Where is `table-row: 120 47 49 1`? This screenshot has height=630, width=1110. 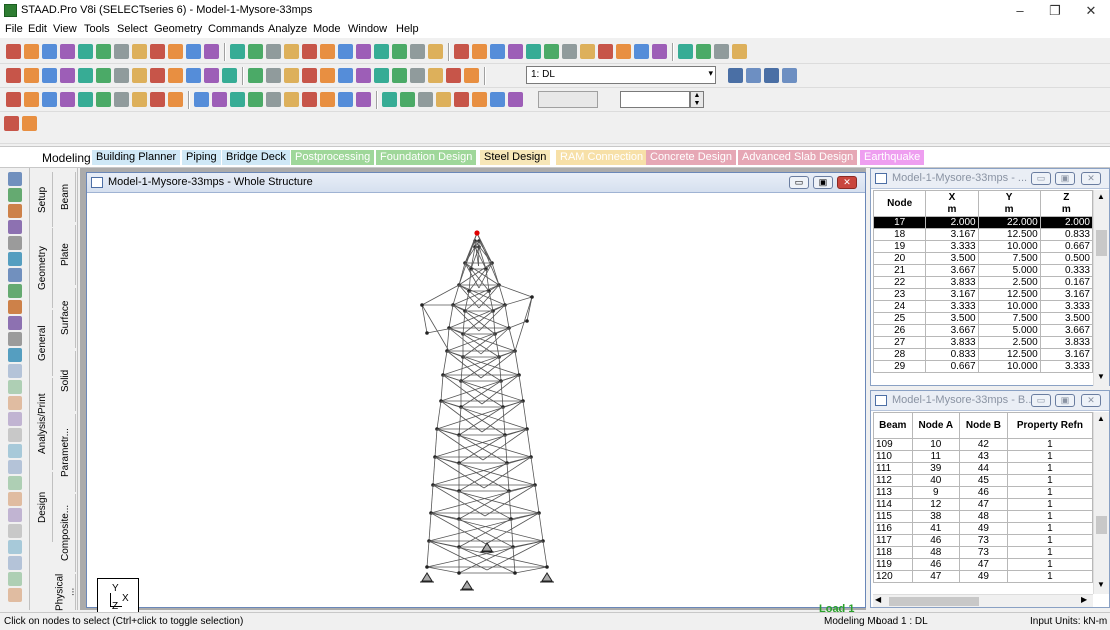
table-row: 120 47 49 1 is located at coordinates (983, 576).